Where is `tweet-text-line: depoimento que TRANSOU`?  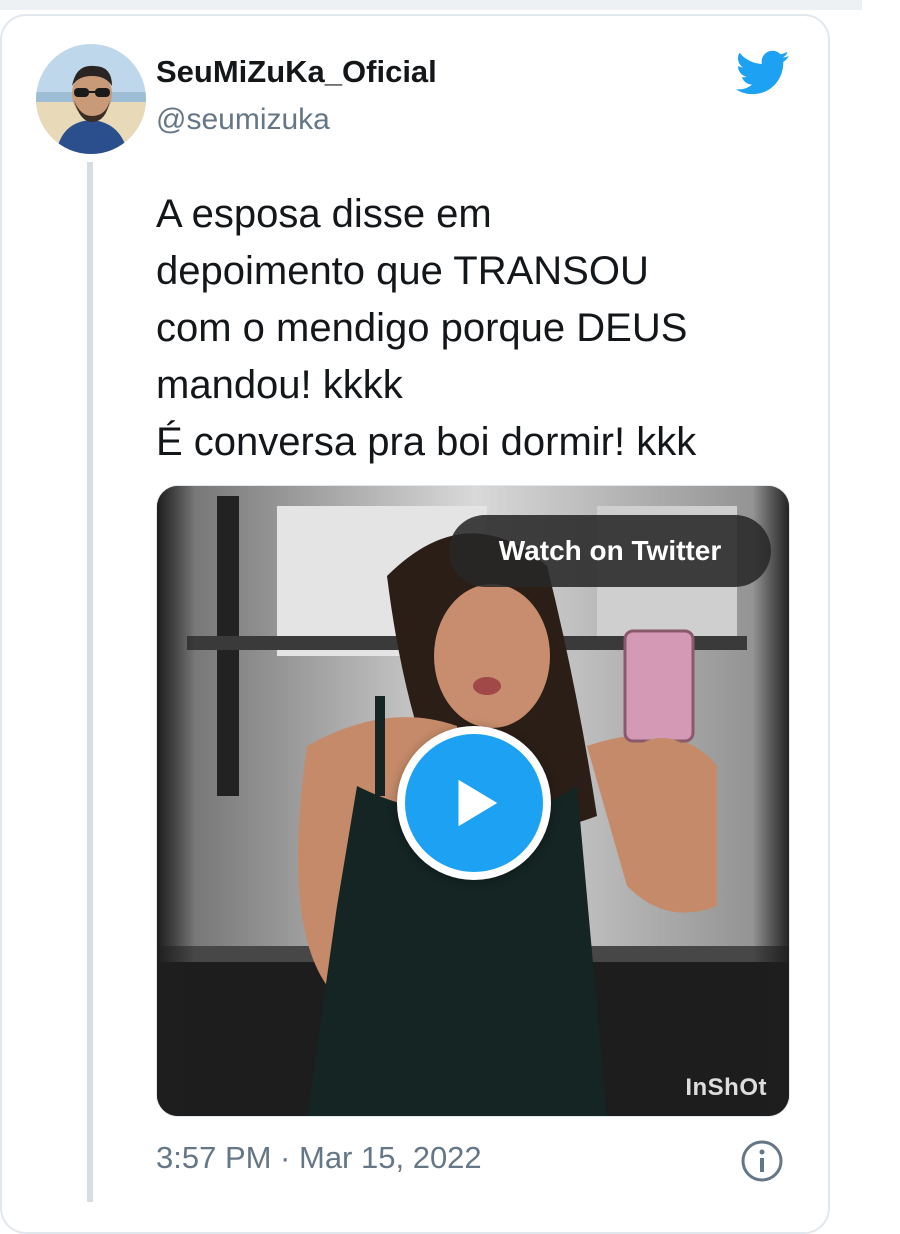
tweet-text-line: depoimento que TRANSOU is located at coordinates (402, 271).